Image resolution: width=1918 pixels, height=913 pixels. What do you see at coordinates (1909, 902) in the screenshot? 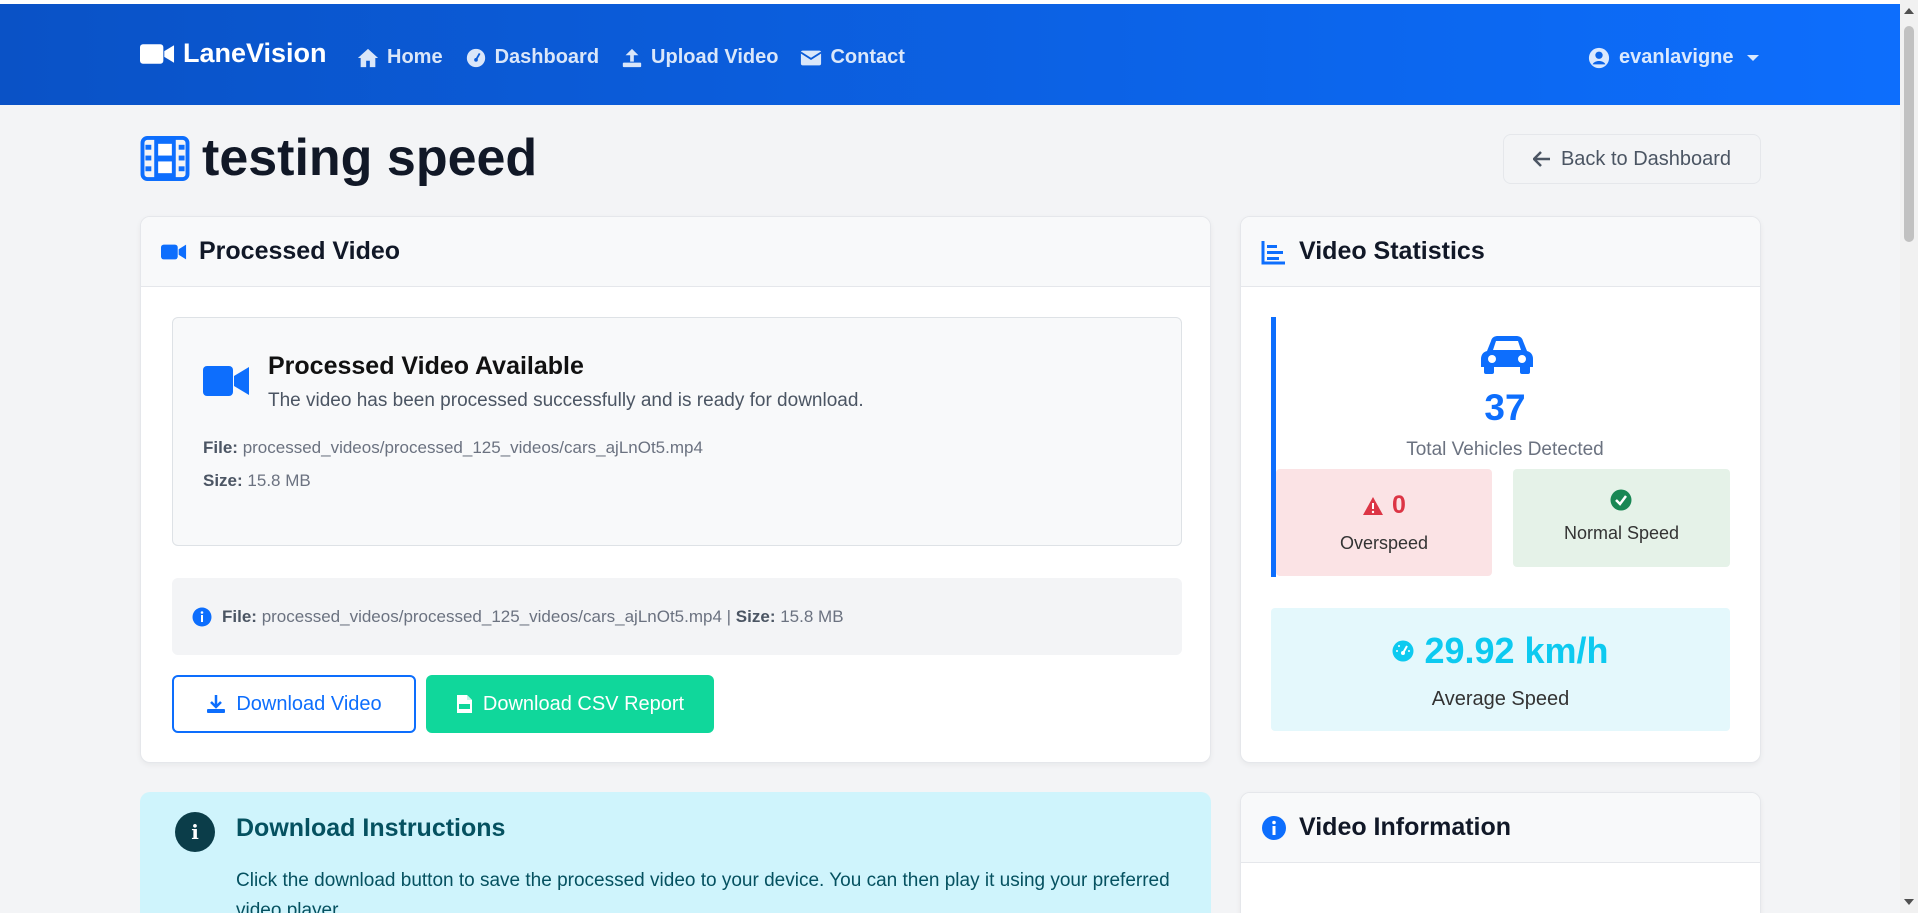
I see `scroll-down-arrow-icon` at bounding box center [1909, 902].